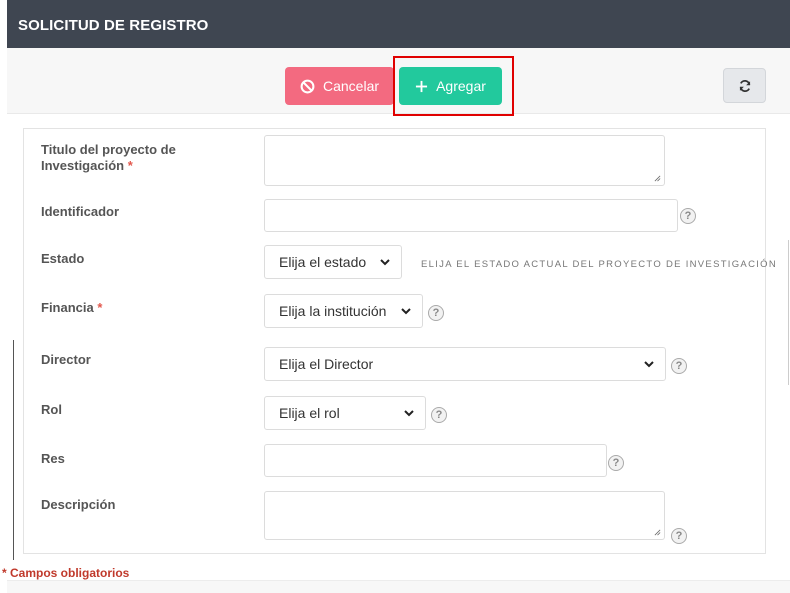 This screenshot has height=593, width=790. I want to click on cancel-button: Cancelar, so click(339, 86).